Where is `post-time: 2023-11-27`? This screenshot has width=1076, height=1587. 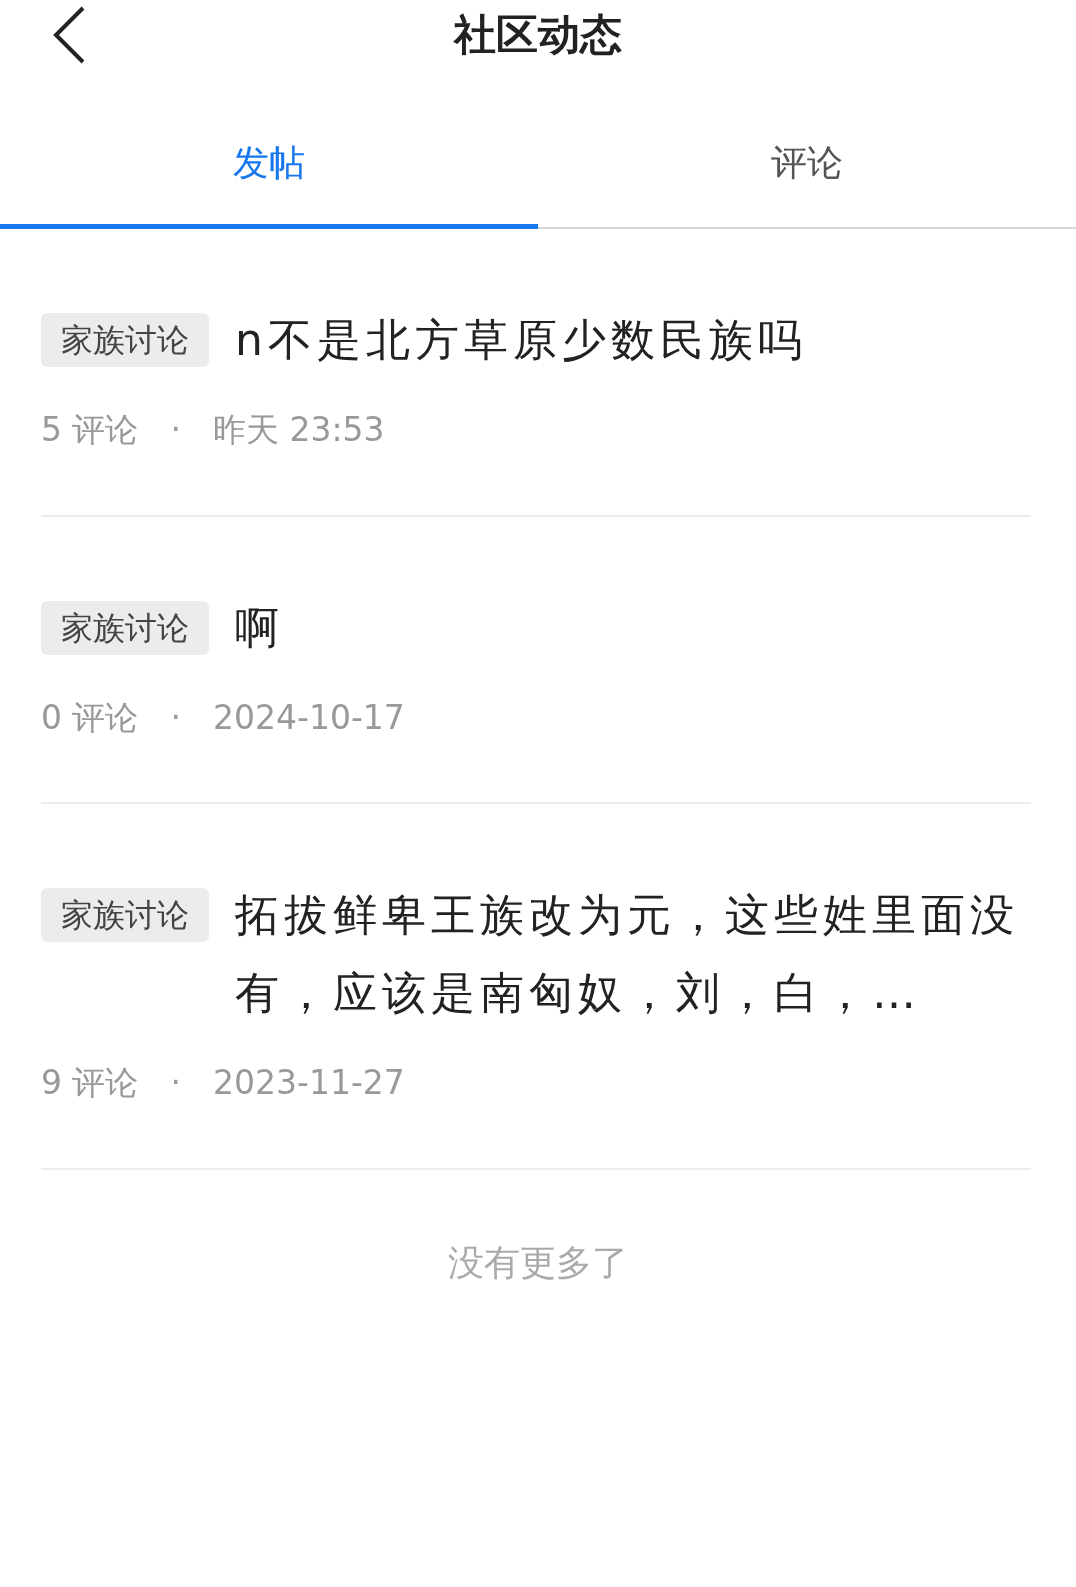 post-time: 2023-11-27 is located at coordinates (309, 1083).